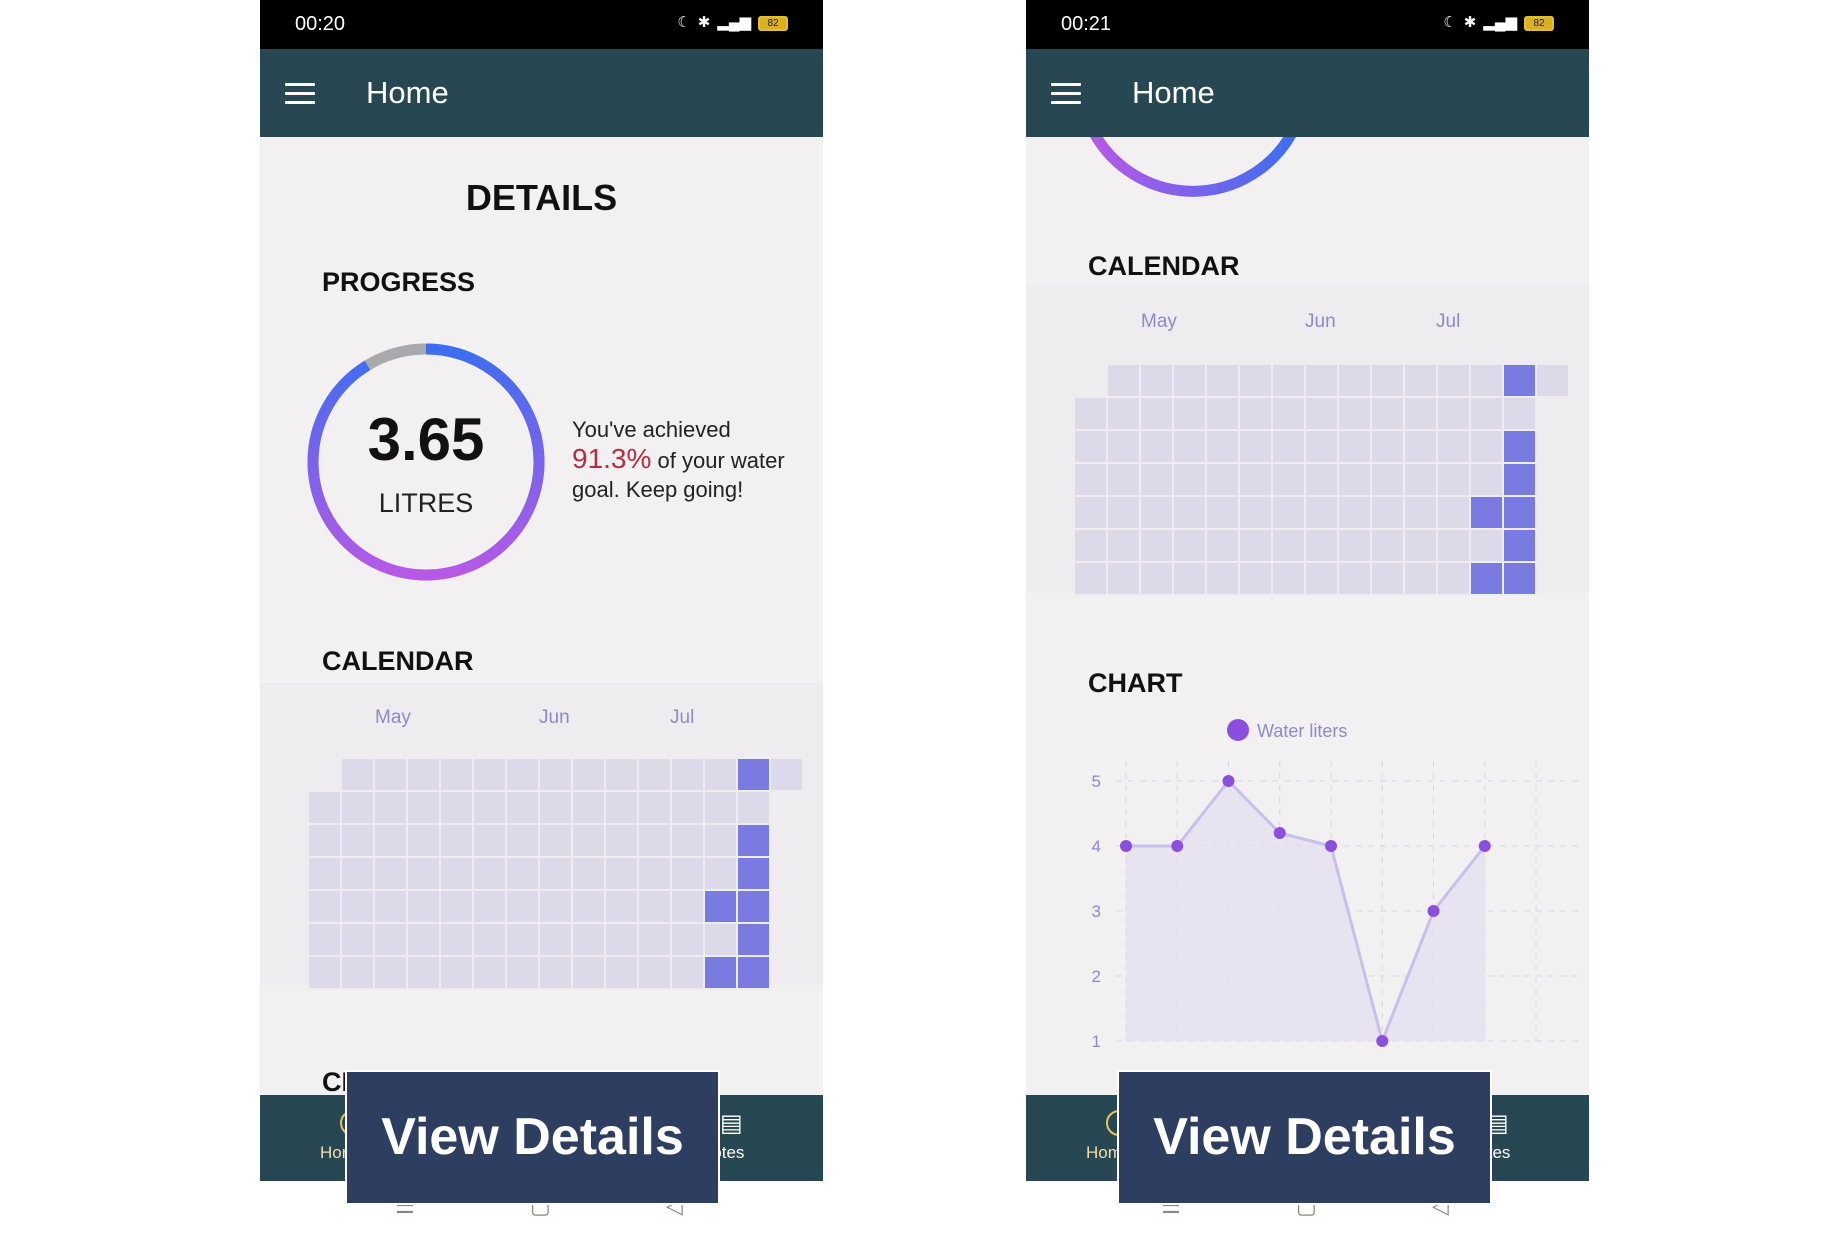  I want to click on notes-icon: ▤, so click(731, 1123).